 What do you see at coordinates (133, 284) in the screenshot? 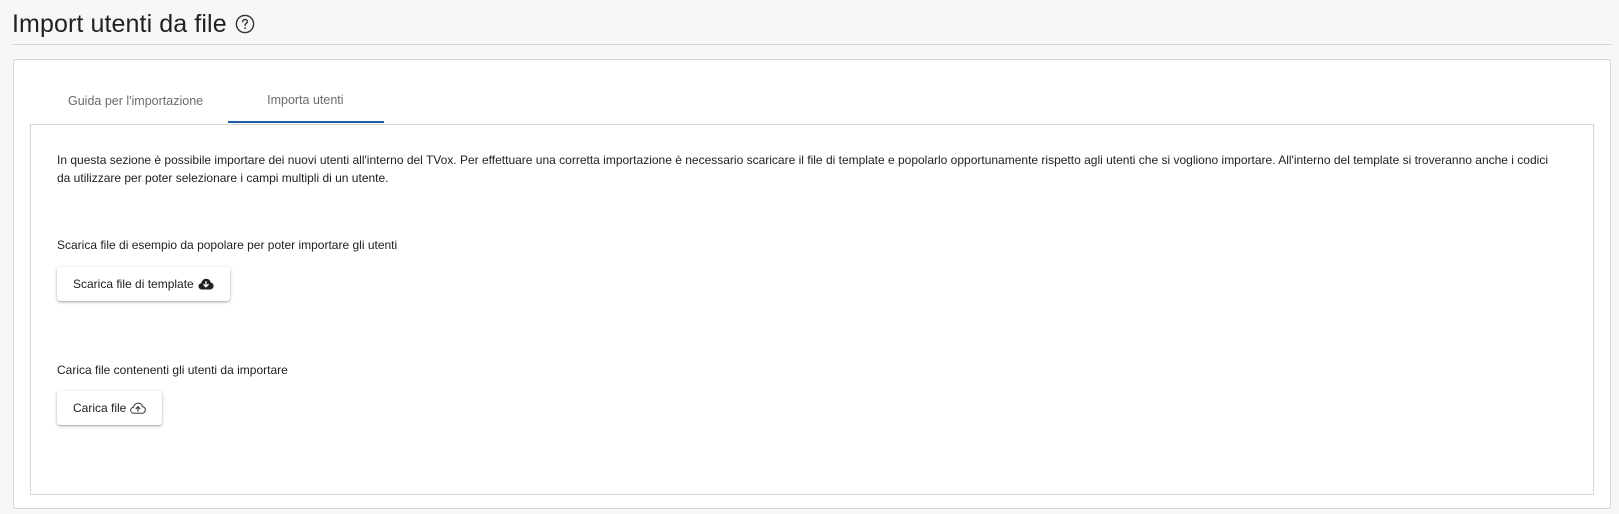
I see `download-template-label: Scarica file di template` at bounding box center [133, 284].